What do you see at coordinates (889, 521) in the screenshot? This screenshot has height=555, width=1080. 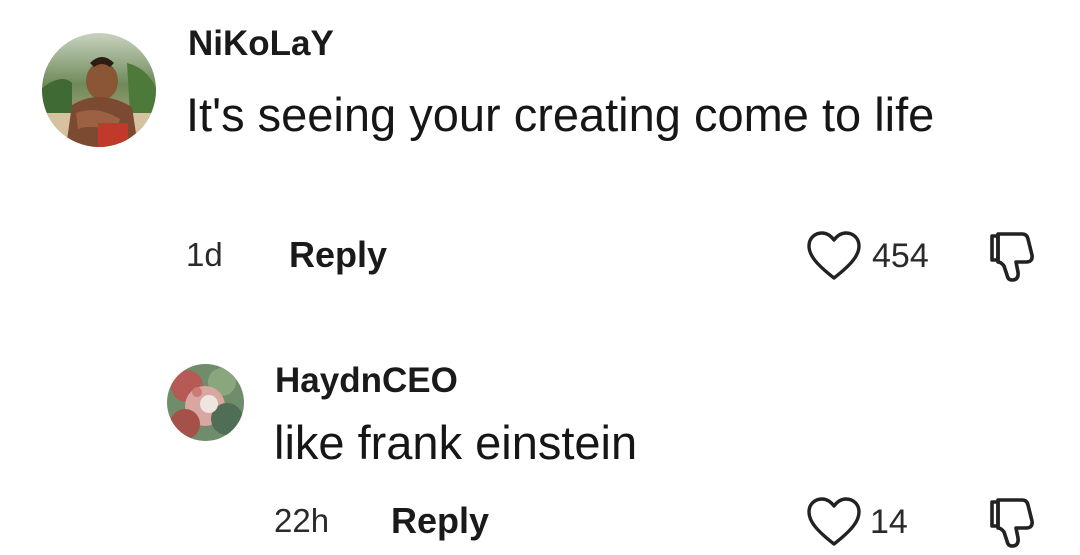 I see `like-count: 14` at bounding box center [889, 521].